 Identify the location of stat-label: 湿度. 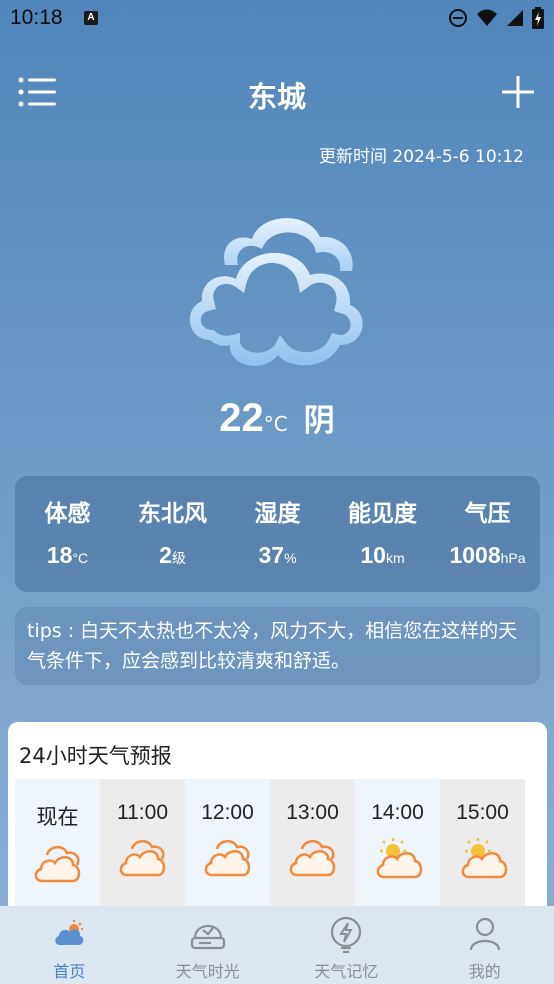
(277, 514).